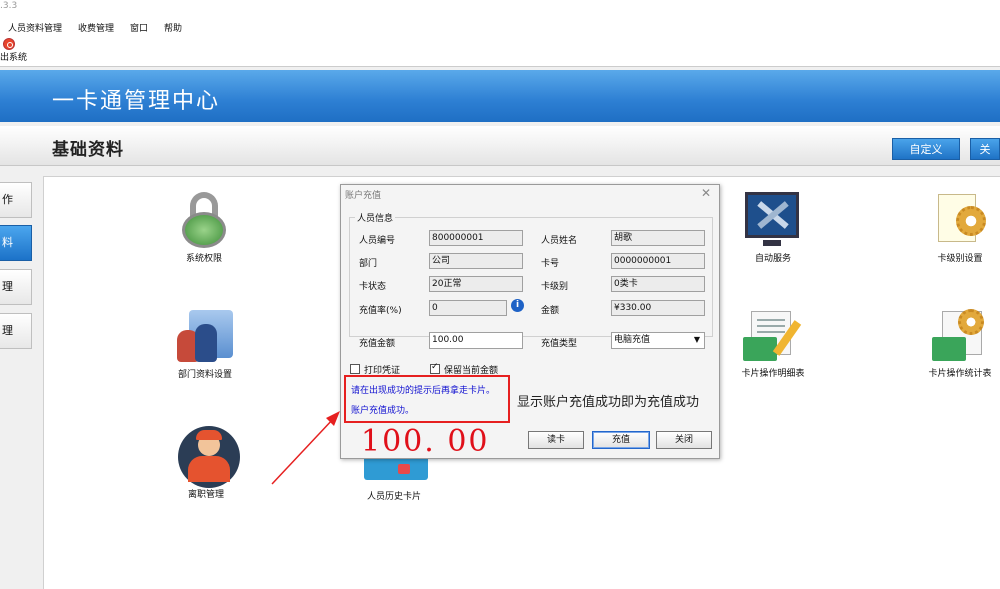 This screenshot has height=589, width=1000. I want to click on card-level-label: 卡级别, so click(555, 287).